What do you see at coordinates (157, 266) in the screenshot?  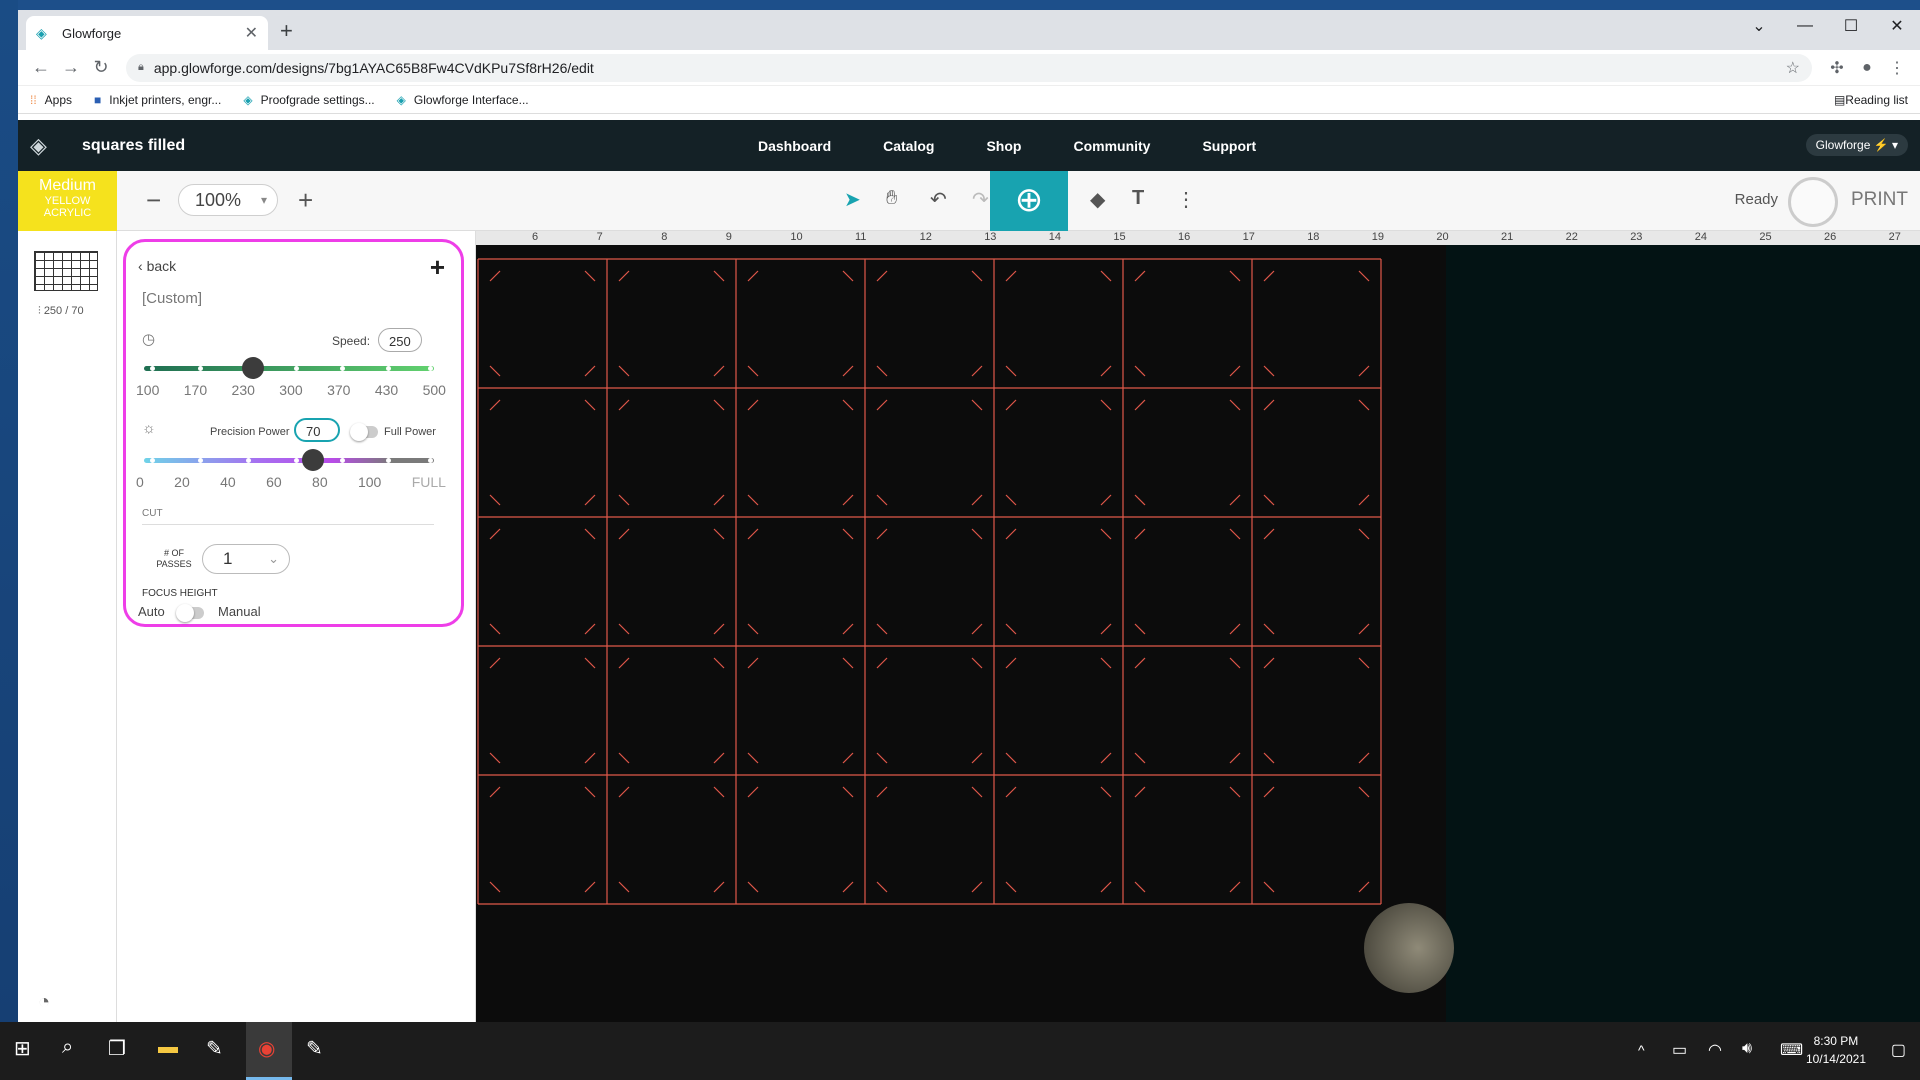 I see `back-button: ‹ back` at bounding box center [157, 266].